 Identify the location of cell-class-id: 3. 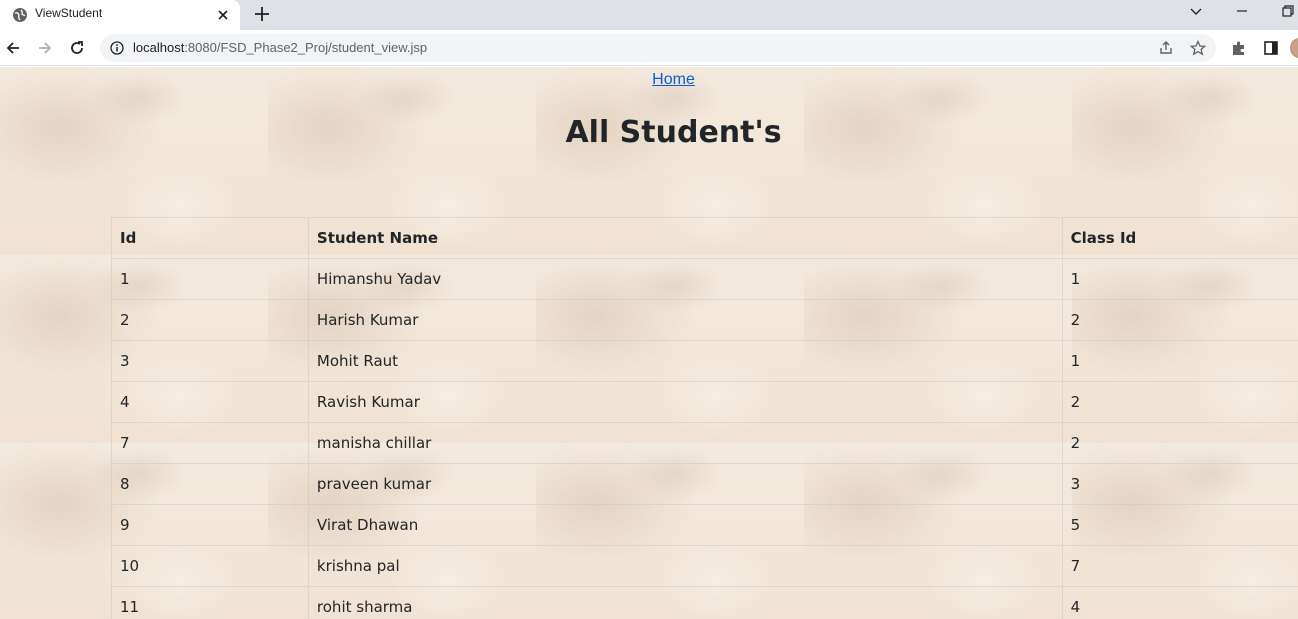
(1179, 484).